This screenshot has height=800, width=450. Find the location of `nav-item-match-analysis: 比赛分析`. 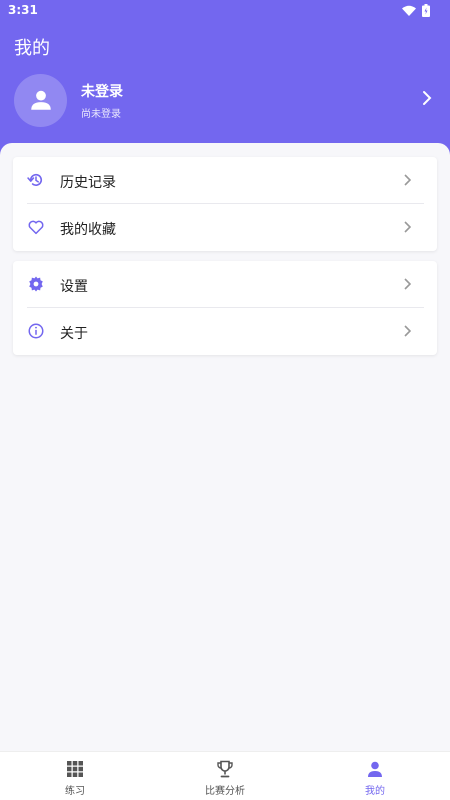

nav-item-match-analysis: 比赛分析 is located at coordinates (225, 776).